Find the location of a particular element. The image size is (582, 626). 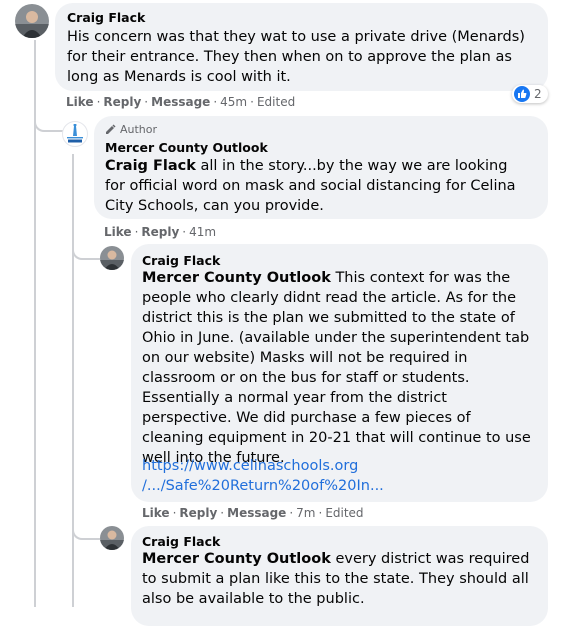

reaction-count: 2 is located at coordinates (538, 94).